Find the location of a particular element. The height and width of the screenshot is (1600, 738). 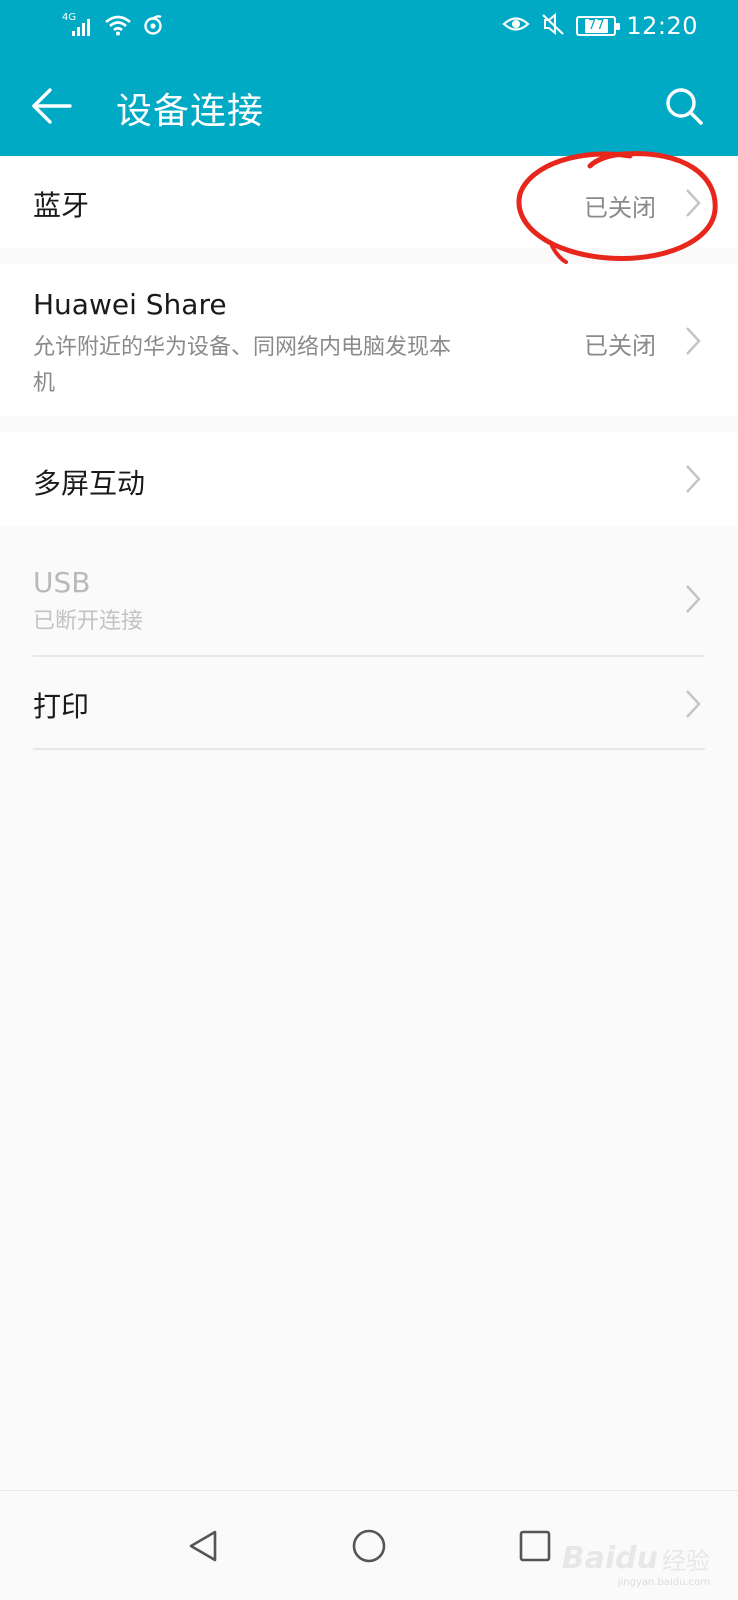

multiscreen-label: 多屏互动 is located at coordinates (89, 483).